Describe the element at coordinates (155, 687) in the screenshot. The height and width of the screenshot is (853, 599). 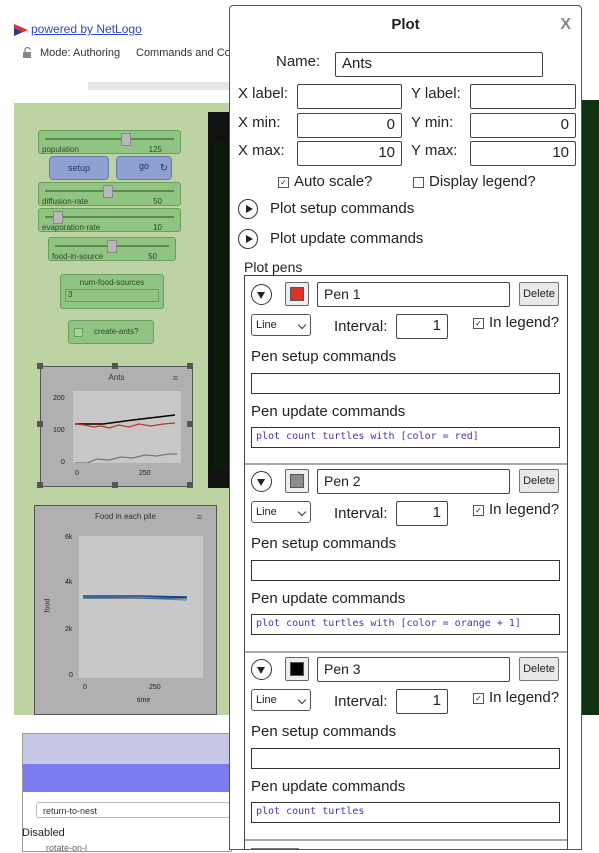
I see `x-tick: 250` at that location.